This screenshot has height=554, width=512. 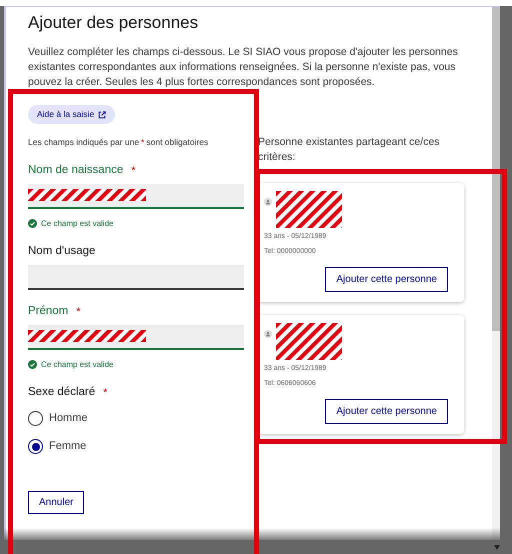 What do you see at coordinates (62, 392) in the screenshot?
I see `field-label: Sexe déclaré` at bounding box center [62, 392].